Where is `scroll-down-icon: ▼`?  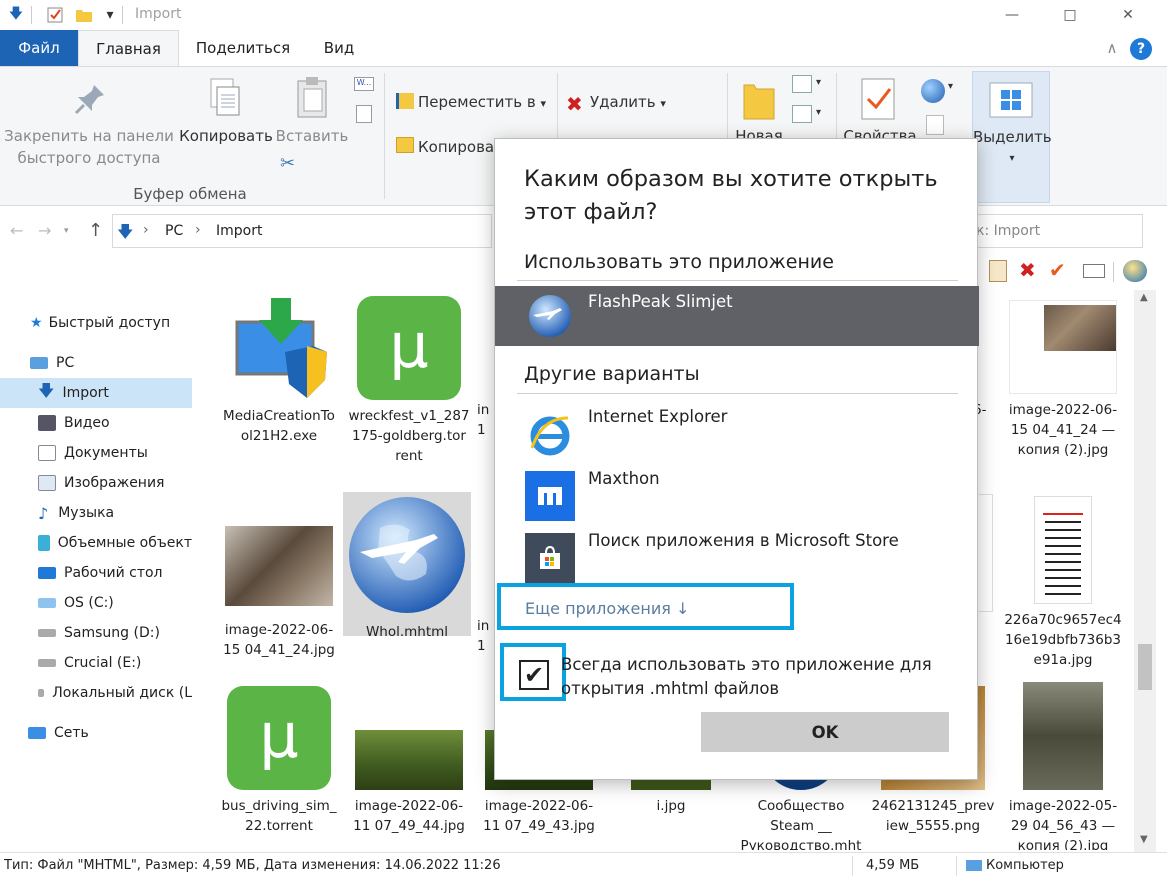
scroll-down-icon: ▼ is located at coordinates (1144, 839).